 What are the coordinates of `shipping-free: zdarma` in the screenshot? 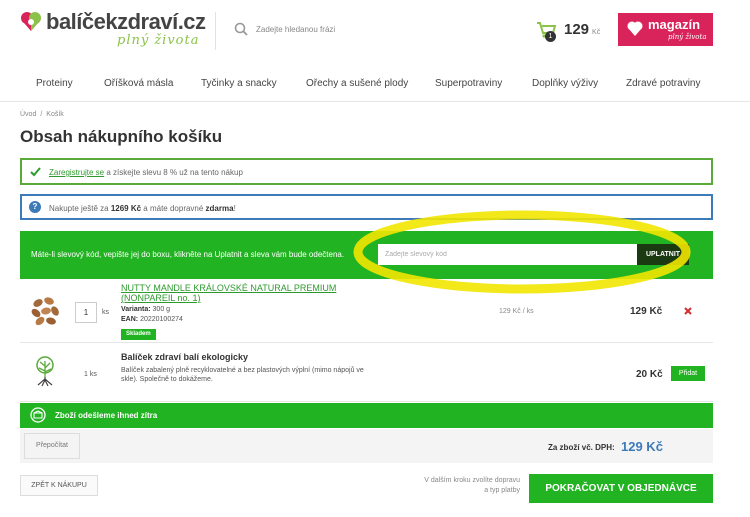 It's located at (219, 208).